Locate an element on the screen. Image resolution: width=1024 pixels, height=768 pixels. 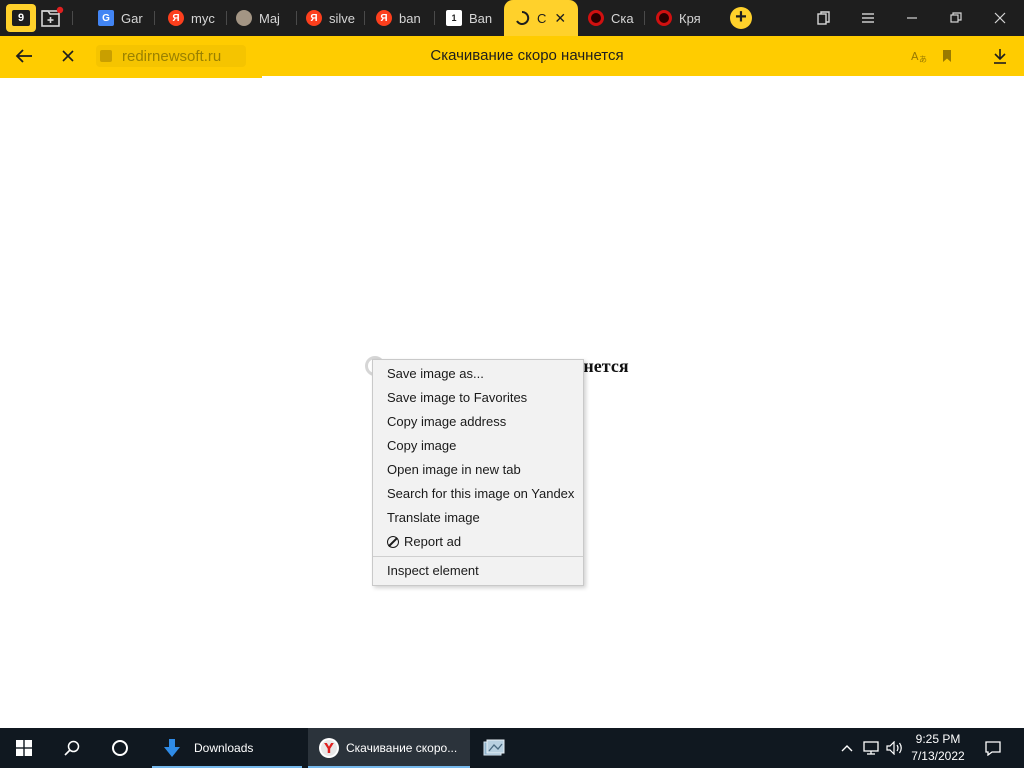
tab-maj: Maj is located at coordinates (259, 18).